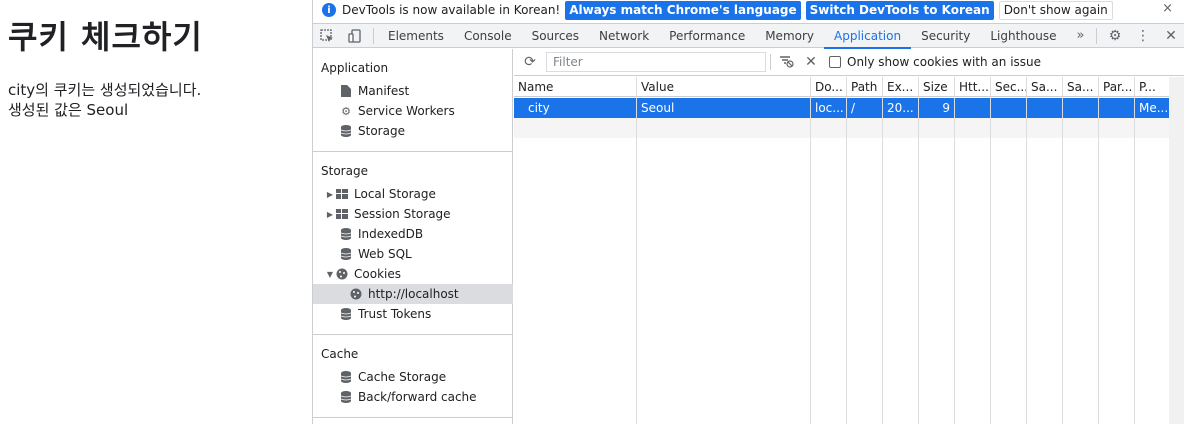 The width and height of the screenshot is (1184, 424). I want to click on sidebar-item-label: Storage, so click(381, 131).